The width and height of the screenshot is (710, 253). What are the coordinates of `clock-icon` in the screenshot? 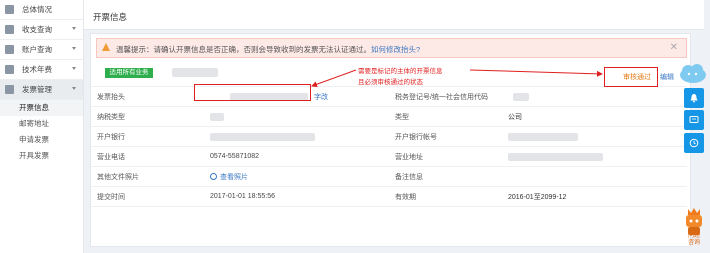 It's located at (694, 143).